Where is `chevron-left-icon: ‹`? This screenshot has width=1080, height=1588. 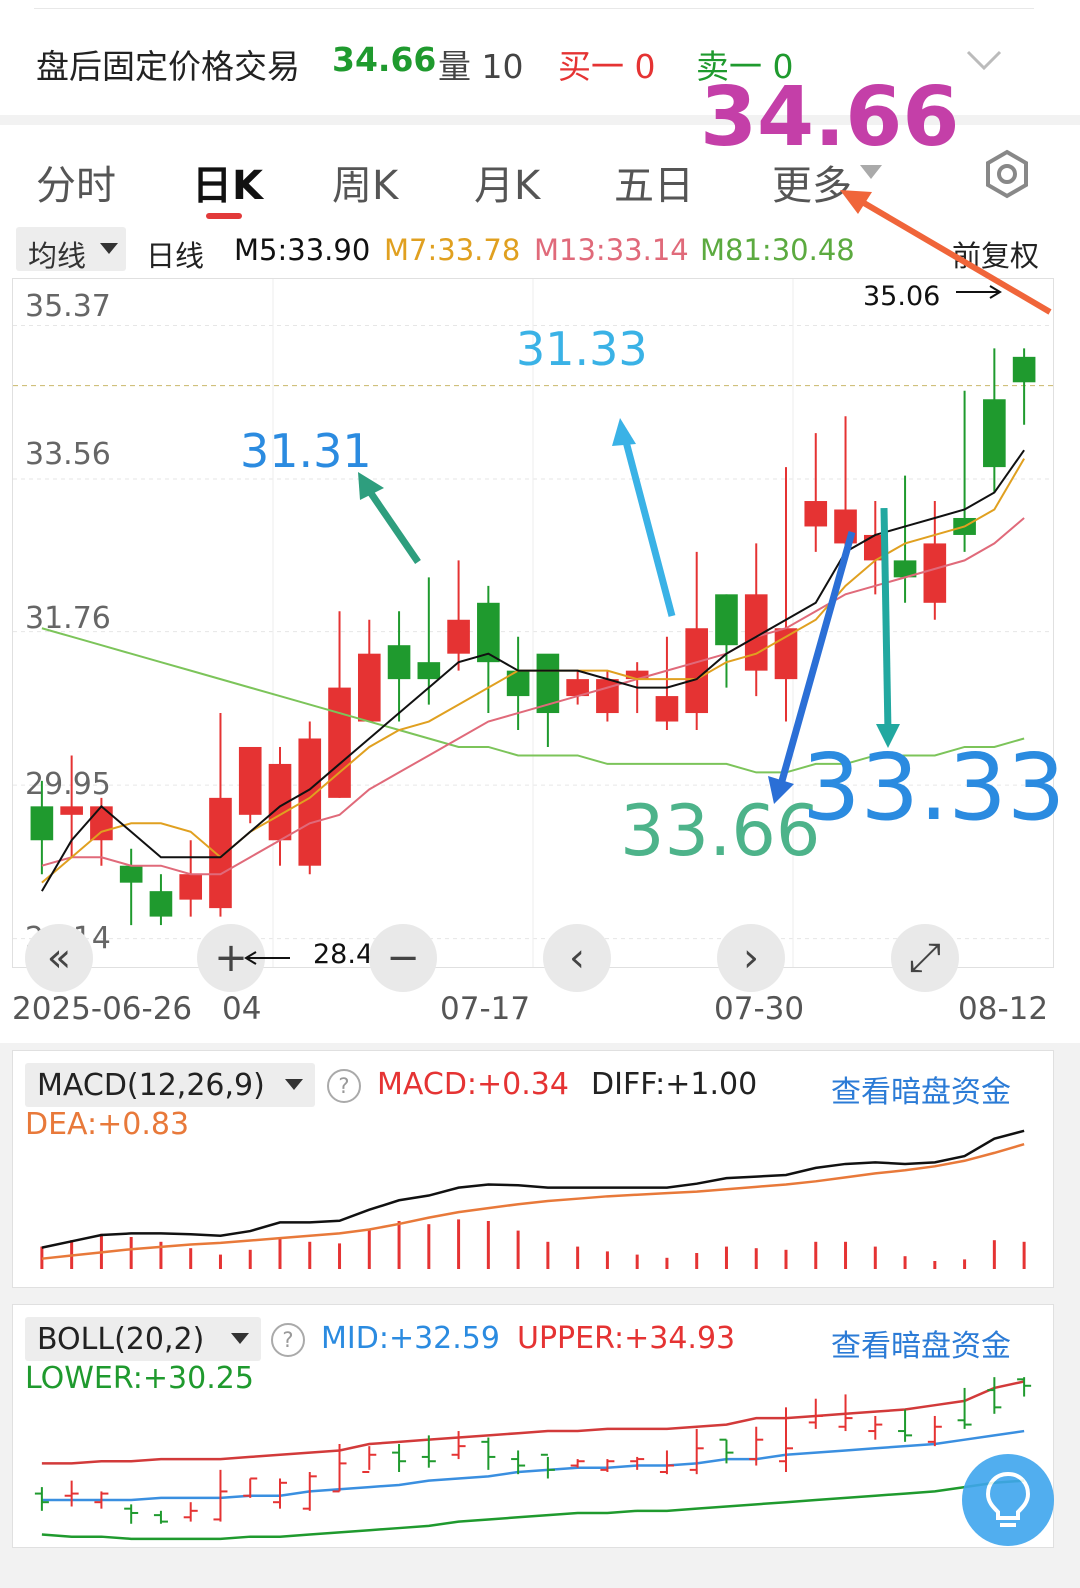 chevron-left-icon: ‹ is located at coordinates (577, 958).